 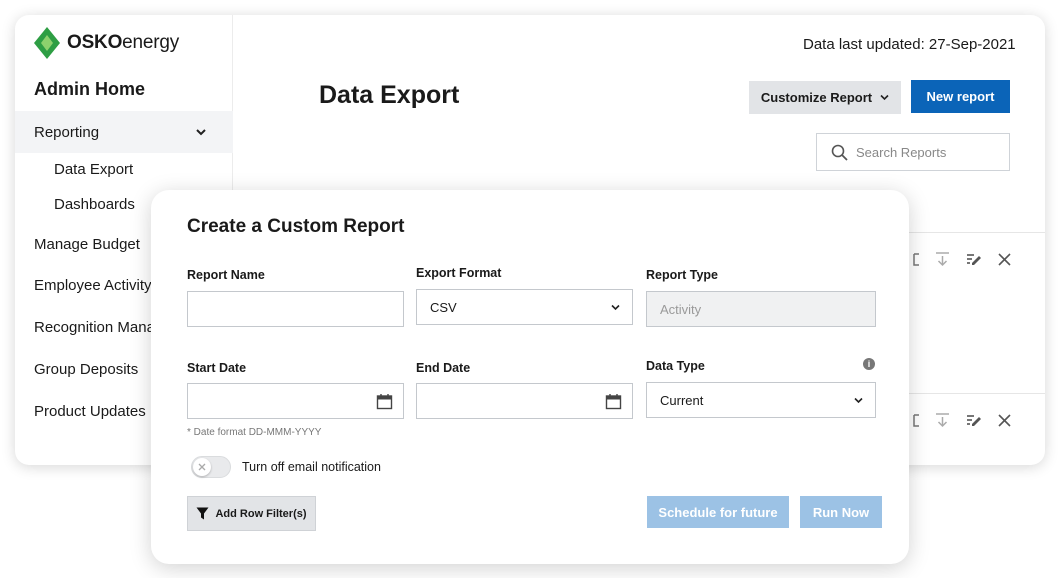 What do you see at coordinates (124, 132) in the screenshot?
I see `sidebar-item-reporting: Reporting` at bounding box center [124, 132].